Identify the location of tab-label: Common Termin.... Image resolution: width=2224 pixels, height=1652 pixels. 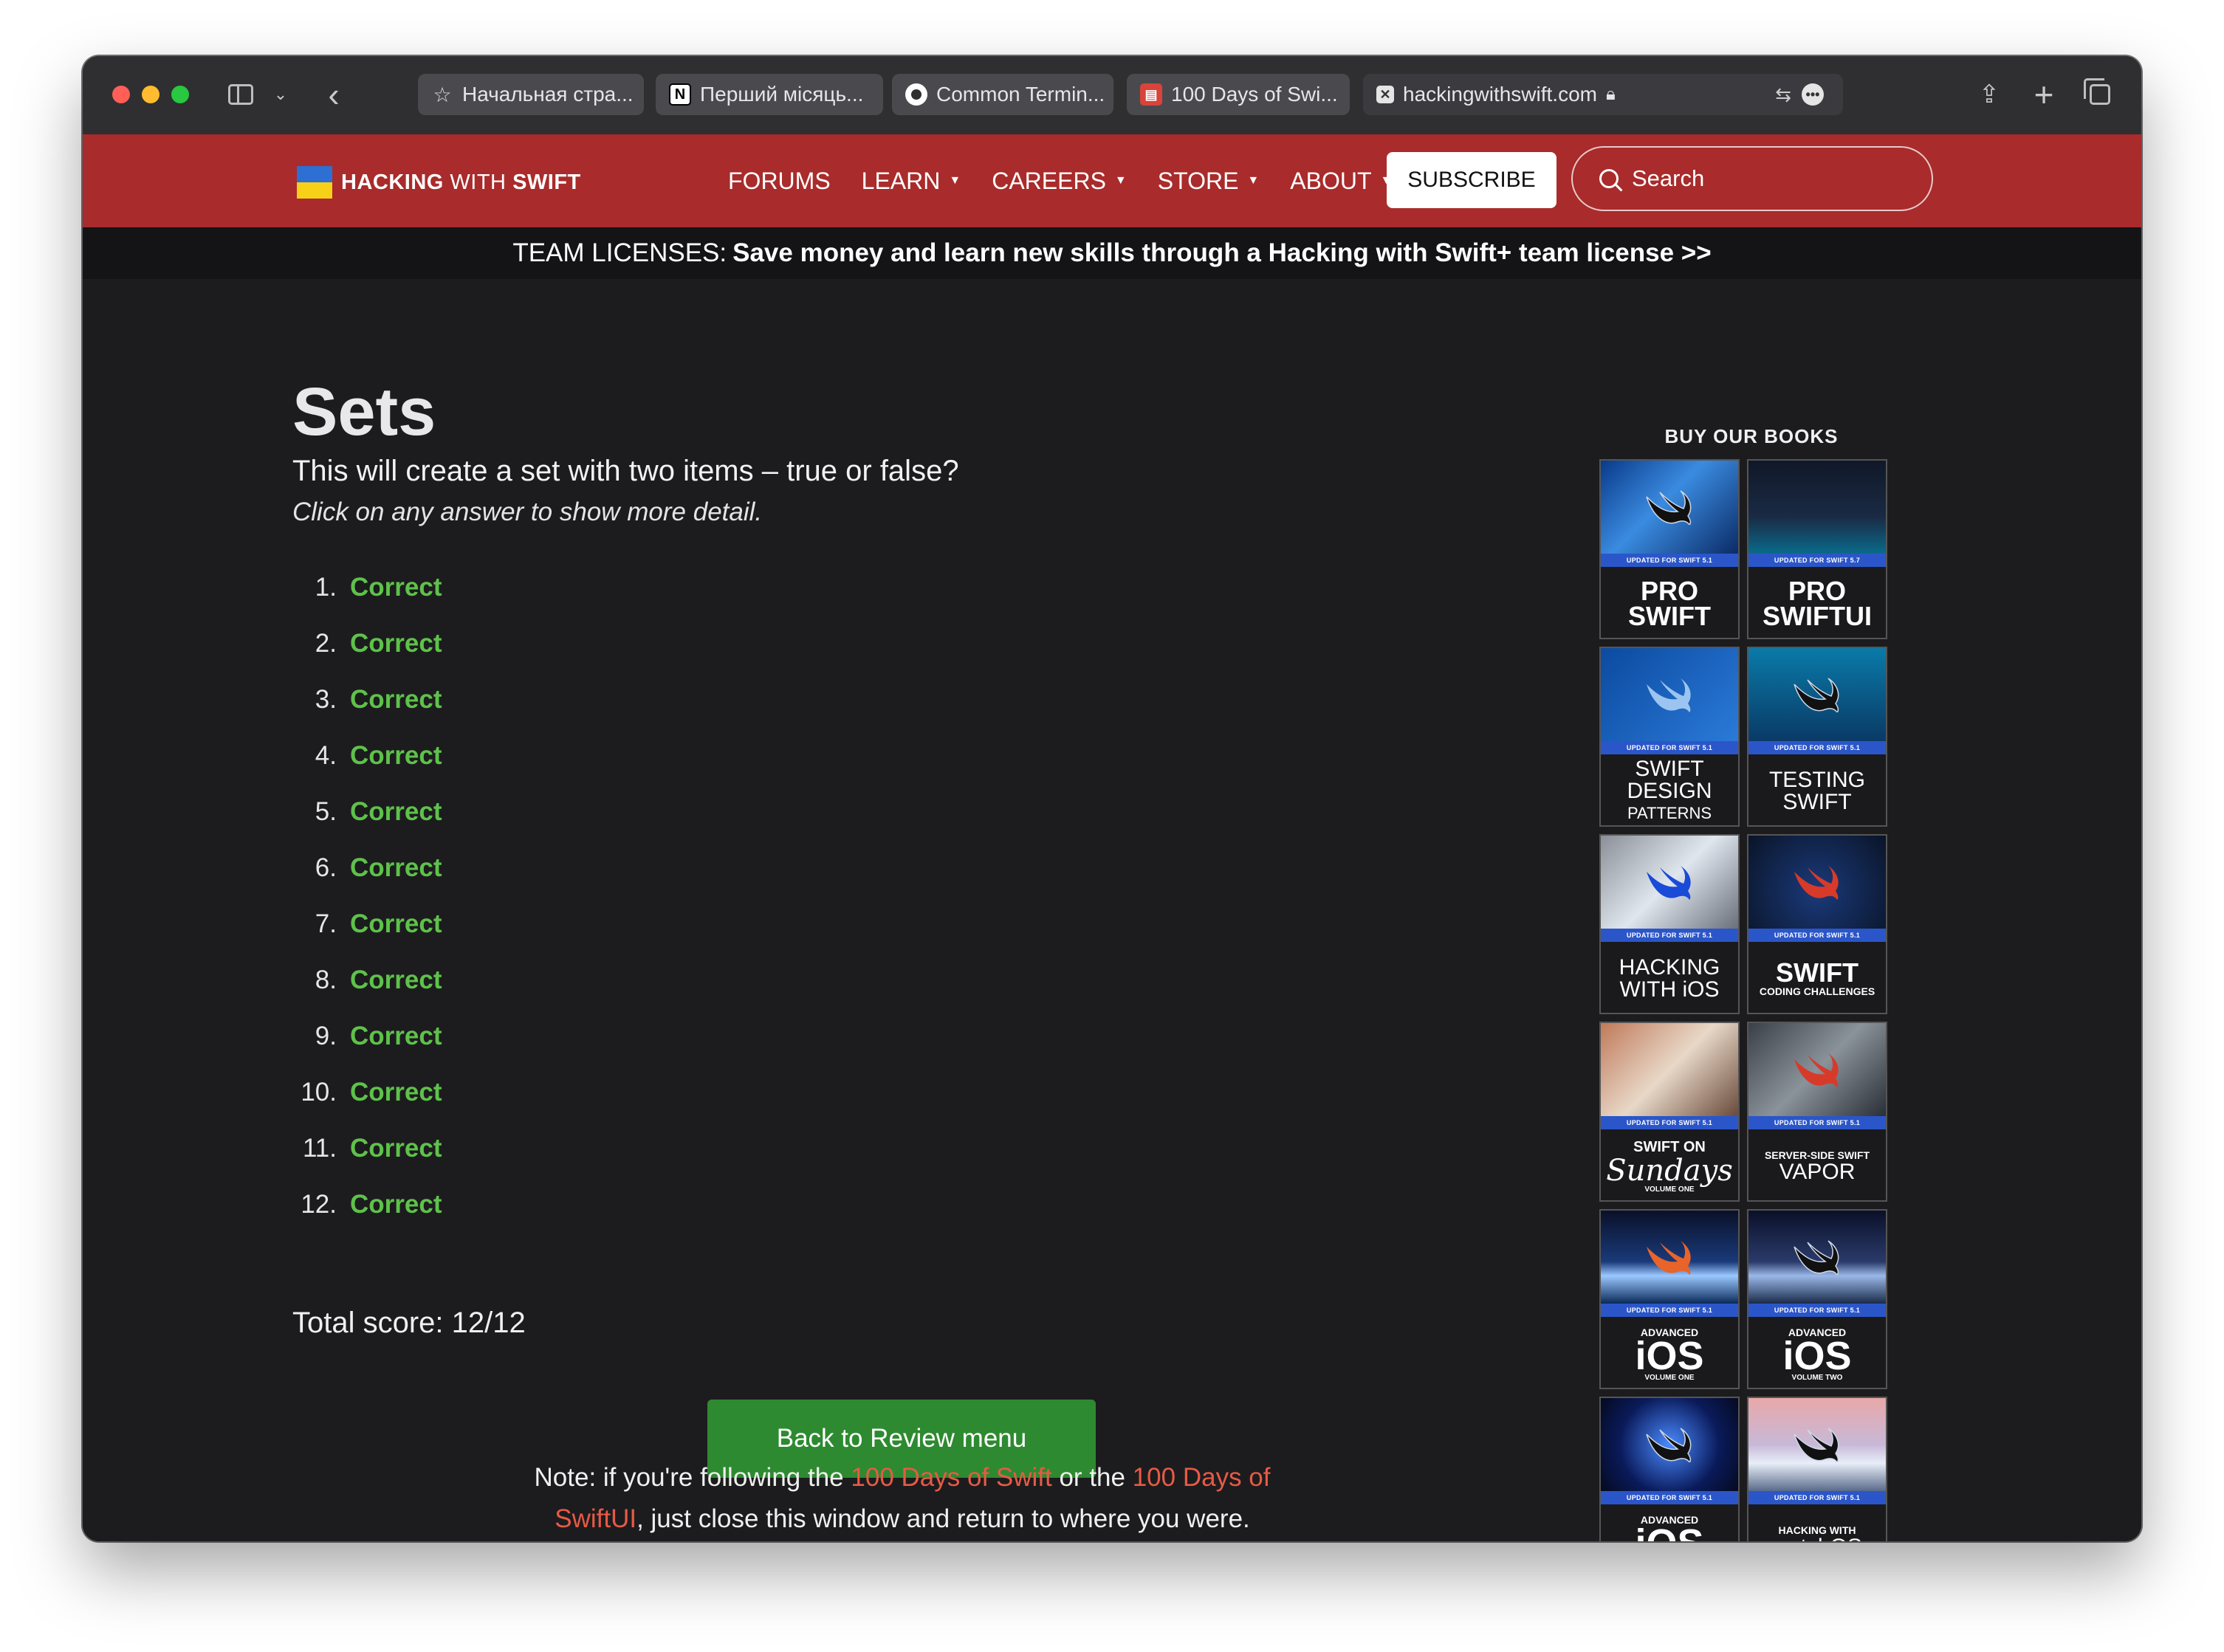
(1020, 94).